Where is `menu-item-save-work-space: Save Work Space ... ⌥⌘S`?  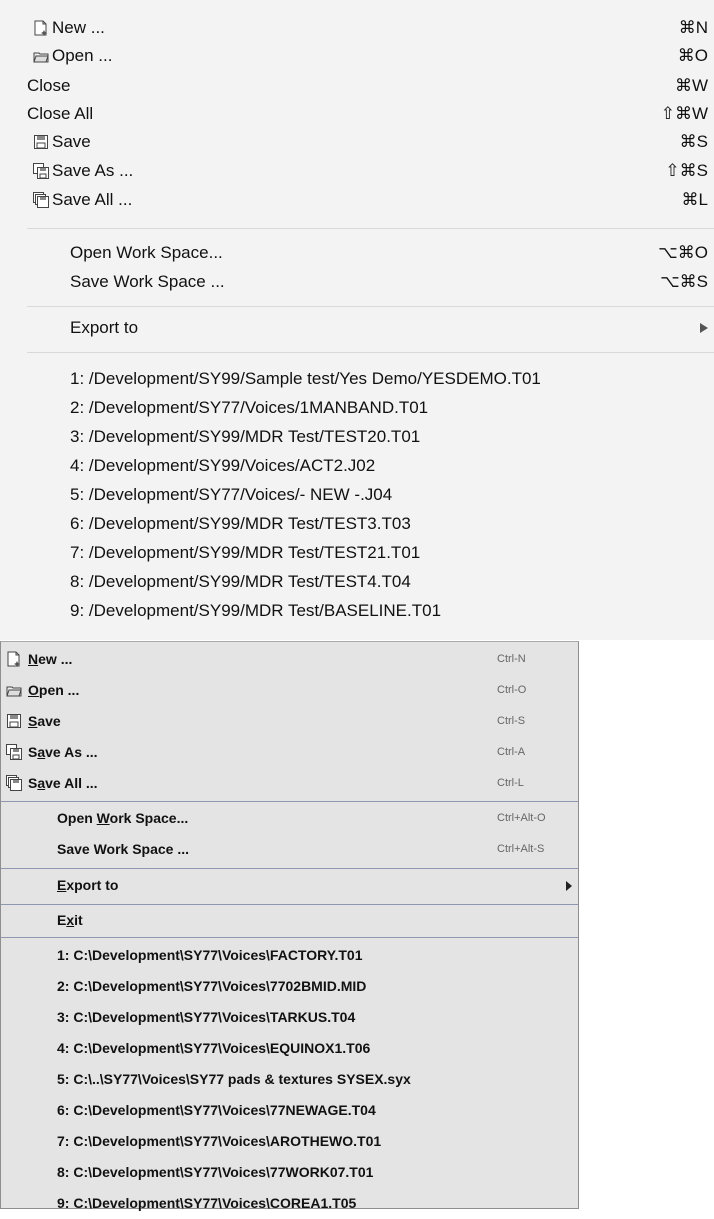 menu-item-save-work-space: Save Work Space ... ⌥⌘S is located at coordinates (357, 282).